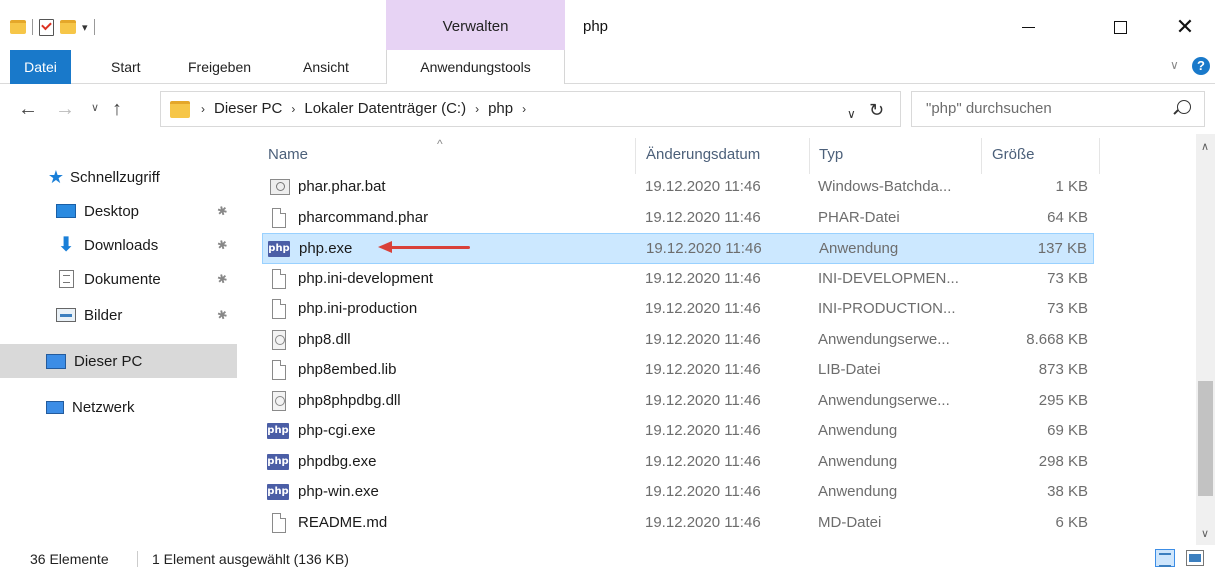 This screenshot has height=572, width=1215. What do you see at coordinates (55, 407) in the screenshot?
I see `network-icon` at bounding box center [55, 407].